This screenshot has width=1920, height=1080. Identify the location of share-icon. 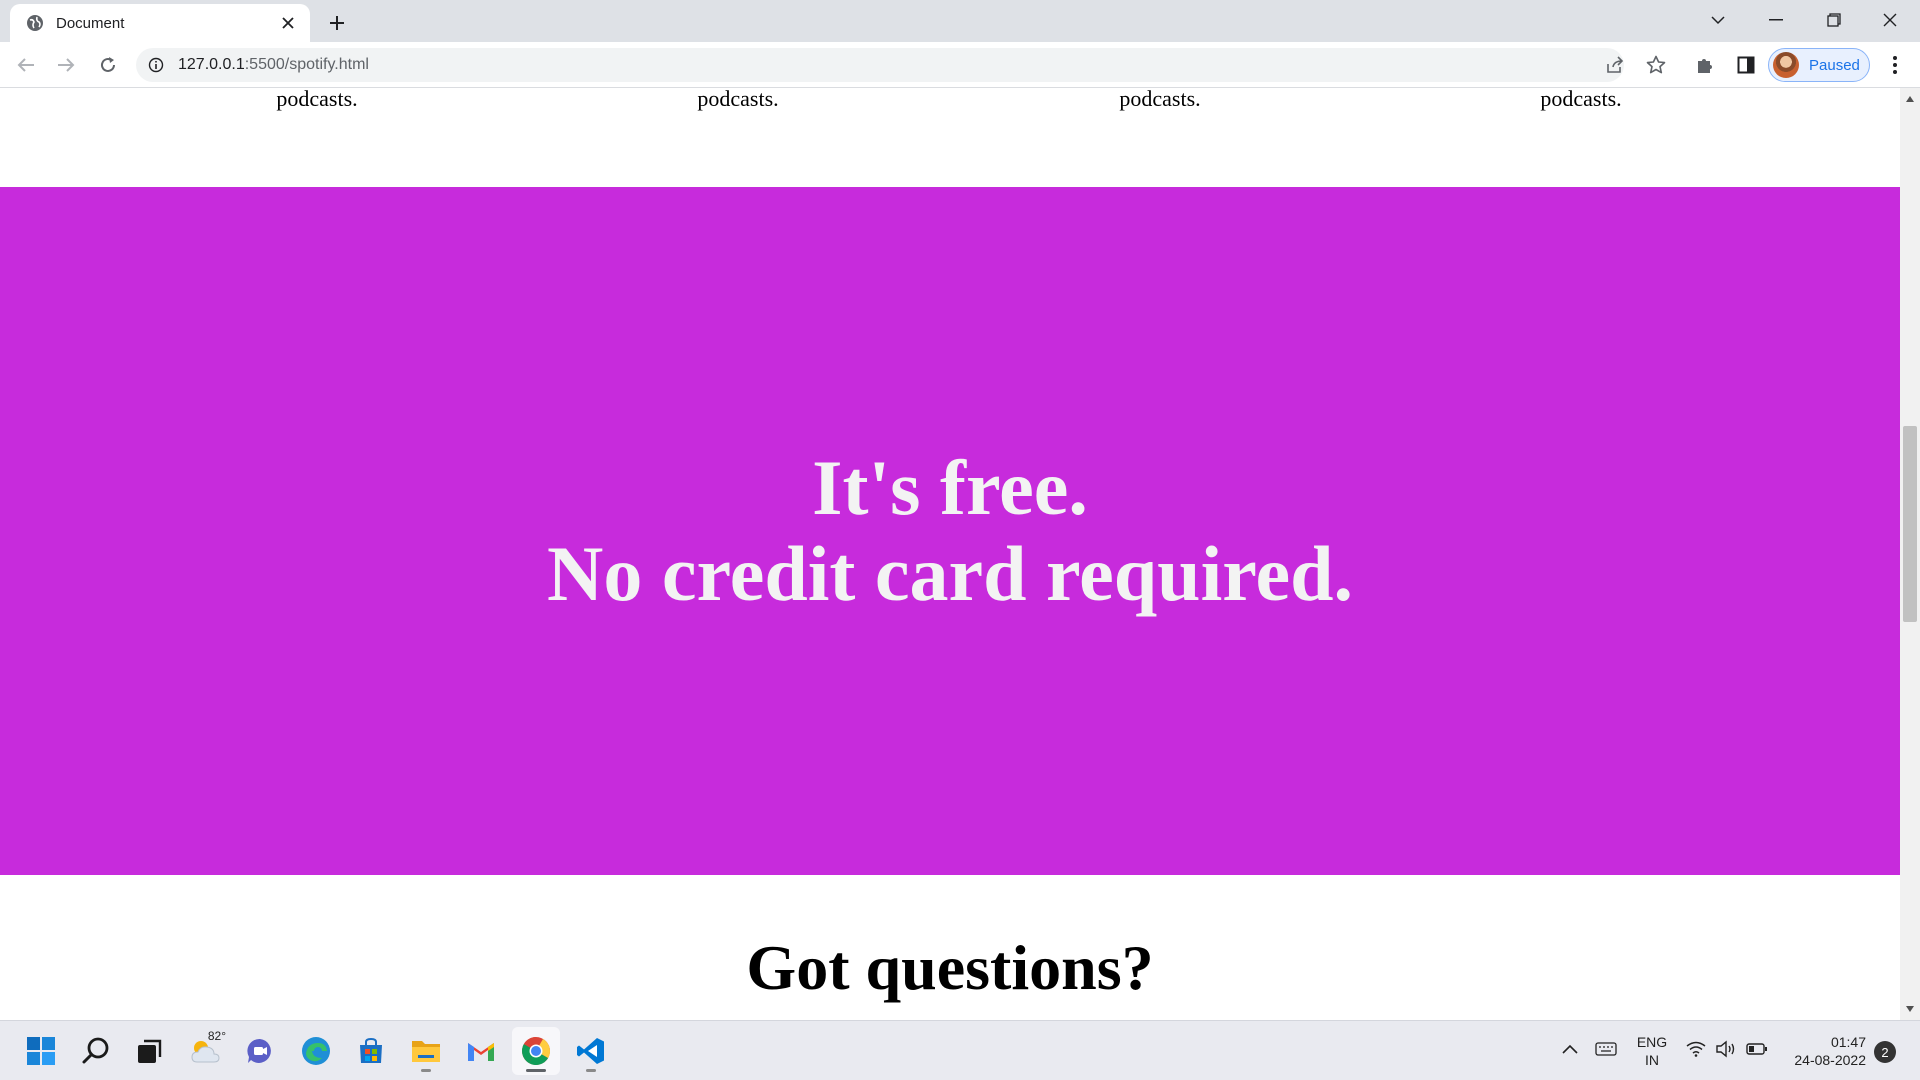
(1615, 65).